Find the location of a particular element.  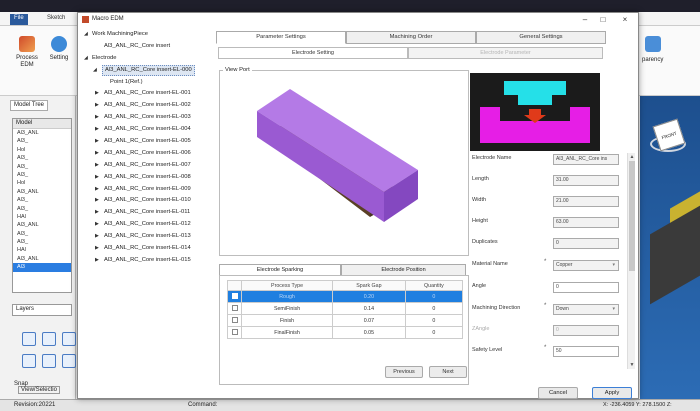

duplicates-field: 0 is located at coordinates (586, 243).